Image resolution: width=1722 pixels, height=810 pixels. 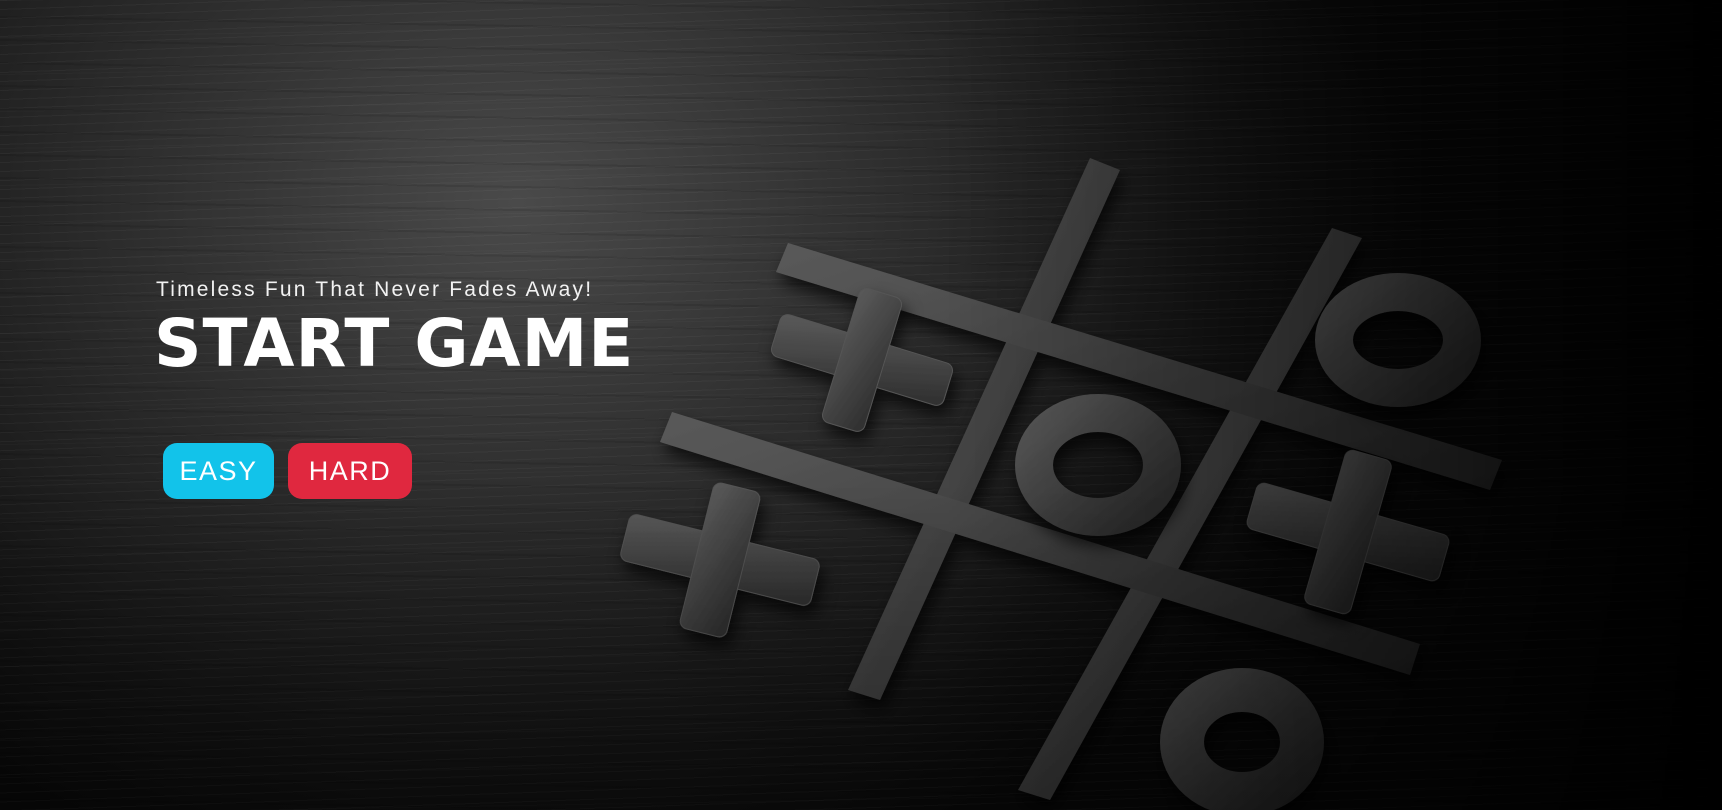 I want to click on hard-button: HARD, so click(x=350, y=471).